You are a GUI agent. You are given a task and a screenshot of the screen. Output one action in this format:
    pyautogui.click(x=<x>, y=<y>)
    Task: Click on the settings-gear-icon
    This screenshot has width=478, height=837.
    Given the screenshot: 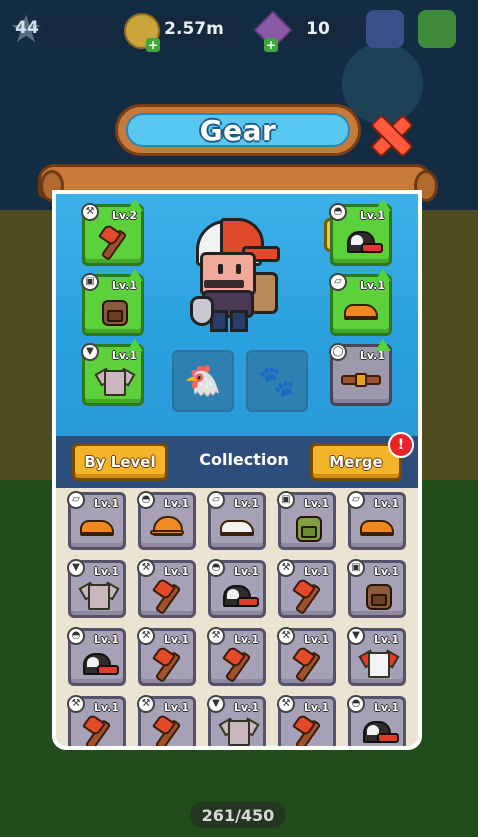 What is the action you would take?
    pyautogui.click(x=437, y=29)
    